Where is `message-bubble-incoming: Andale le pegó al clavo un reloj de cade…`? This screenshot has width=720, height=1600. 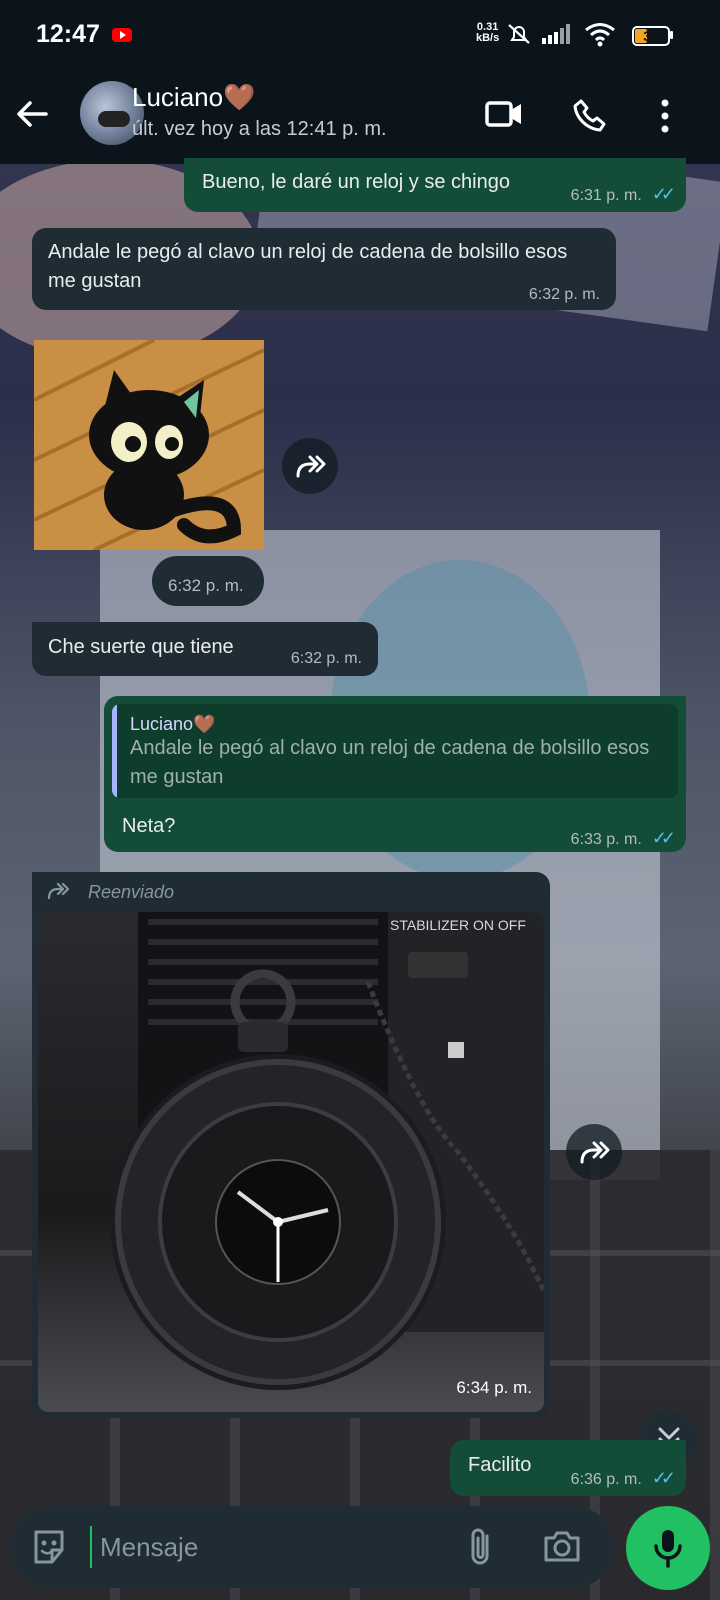
message-bubble-incoming: Andale le pegó al clavo un reloj de cade… is located at coordinates (324, 269).